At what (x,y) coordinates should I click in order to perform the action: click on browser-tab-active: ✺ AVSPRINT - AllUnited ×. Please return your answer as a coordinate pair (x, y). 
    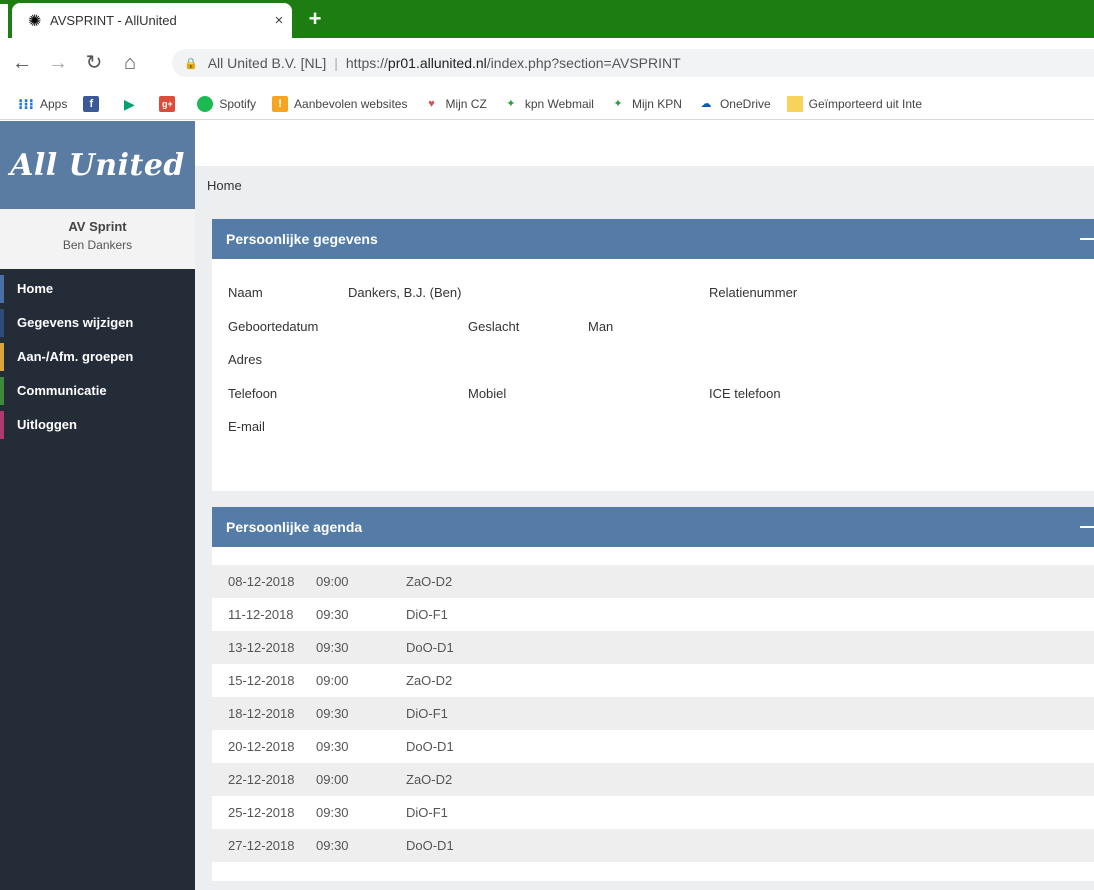
    Looking at the image, I should click on (152, 20).